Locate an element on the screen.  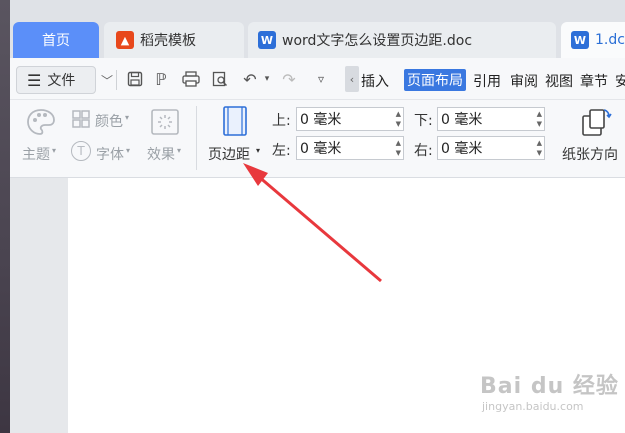
watermark-sub: jingyan.baidu.com is located at coordinates (533, 406).